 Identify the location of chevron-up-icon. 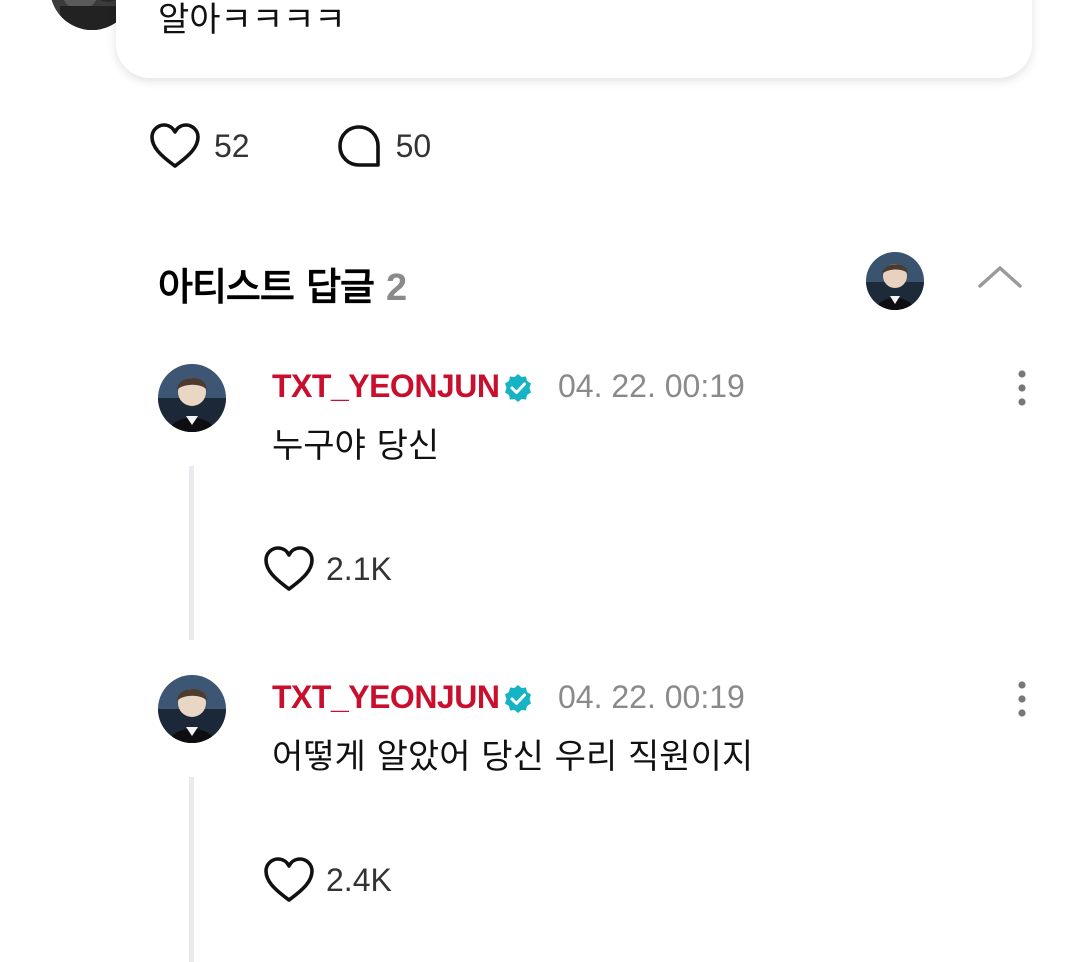
(1000, 277).